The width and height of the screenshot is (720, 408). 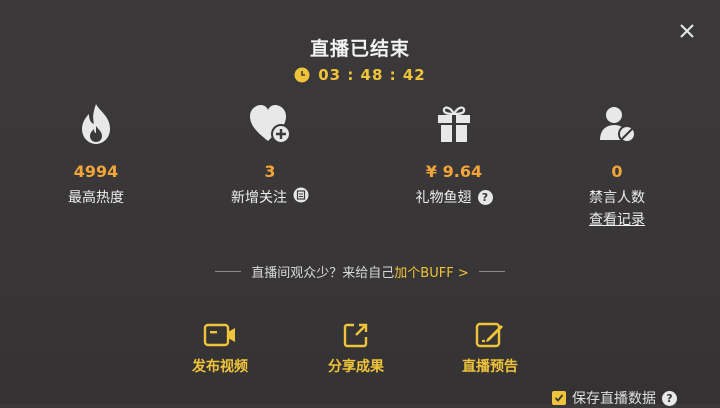 What do you see at coordinates (454, 153) in the screenshot?
I see `stat-gift-fins: ¥ 9.64 礼物鱼翅 ?` at bounding box center [454, 153].